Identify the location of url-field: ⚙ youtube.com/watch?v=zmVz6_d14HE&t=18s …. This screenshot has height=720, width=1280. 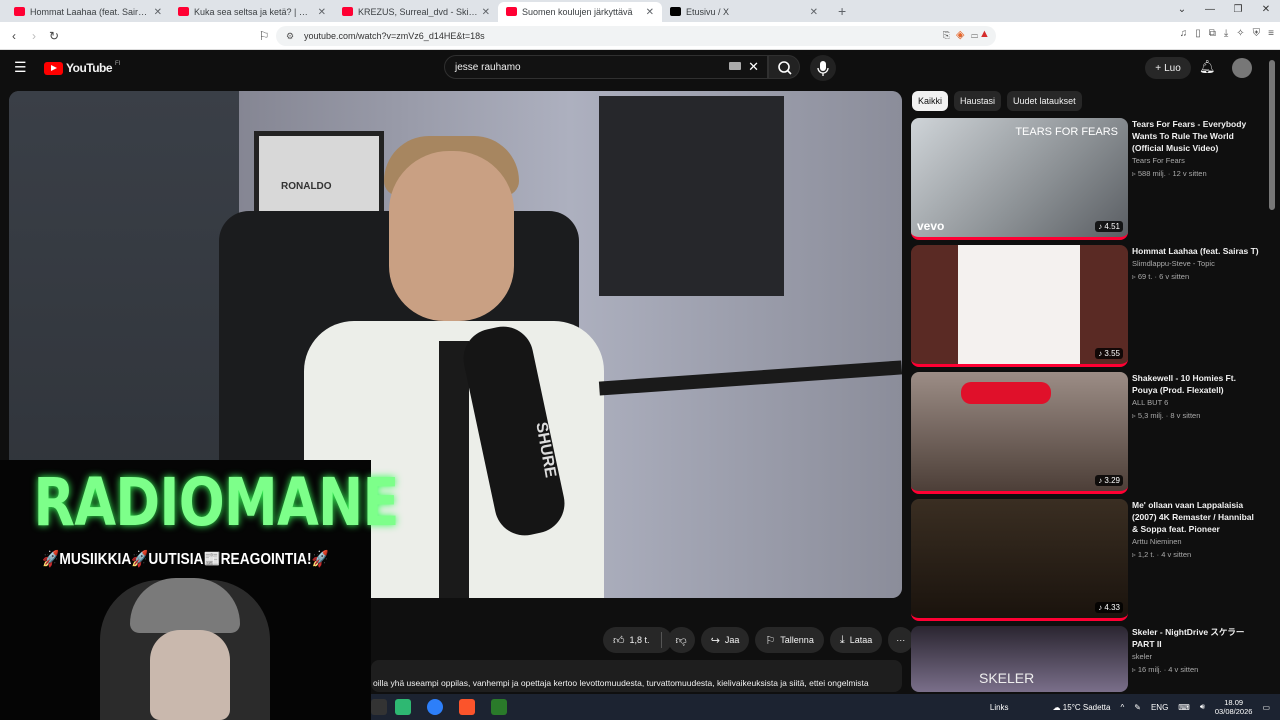
(636, 36).